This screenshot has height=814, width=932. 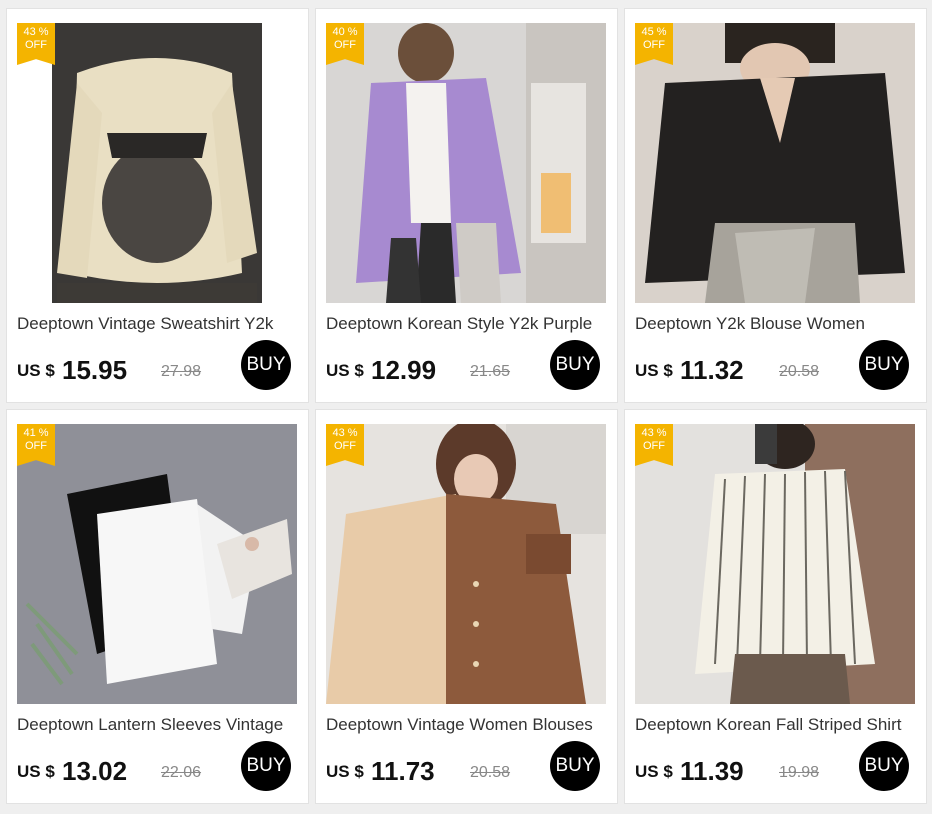 What do you see at coordinates (181, 772) in the screenshot?
I see `original-price: 22.06` at bounding box center [181, 772].